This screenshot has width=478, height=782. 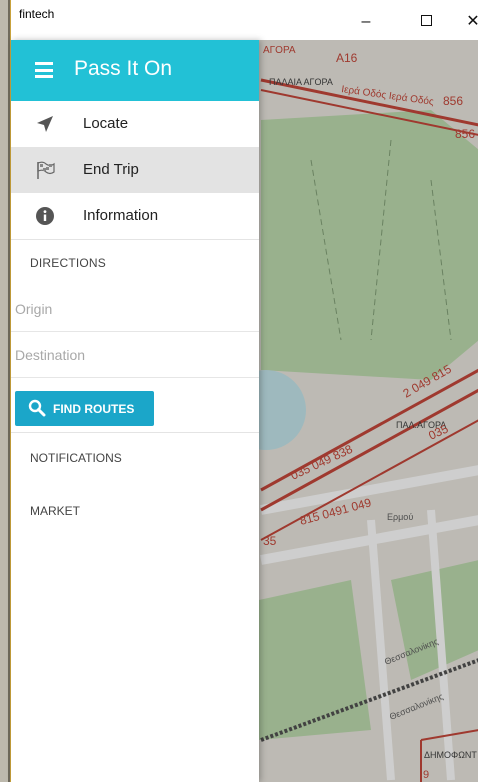 I want to click on drawer-header: Pass It On, so click(x=135, y=70).